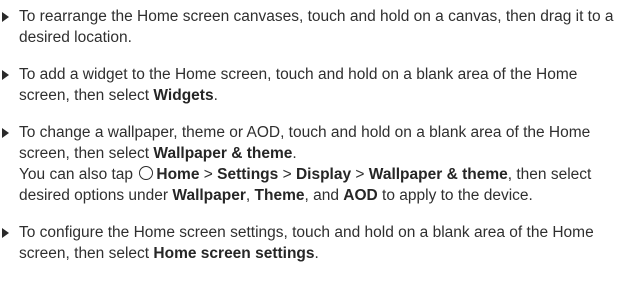 This screenshot has height=297, width=632. Describe the element at coordinates (360, 195) in the screenshot. I see `option-aod: AOD` at that location.